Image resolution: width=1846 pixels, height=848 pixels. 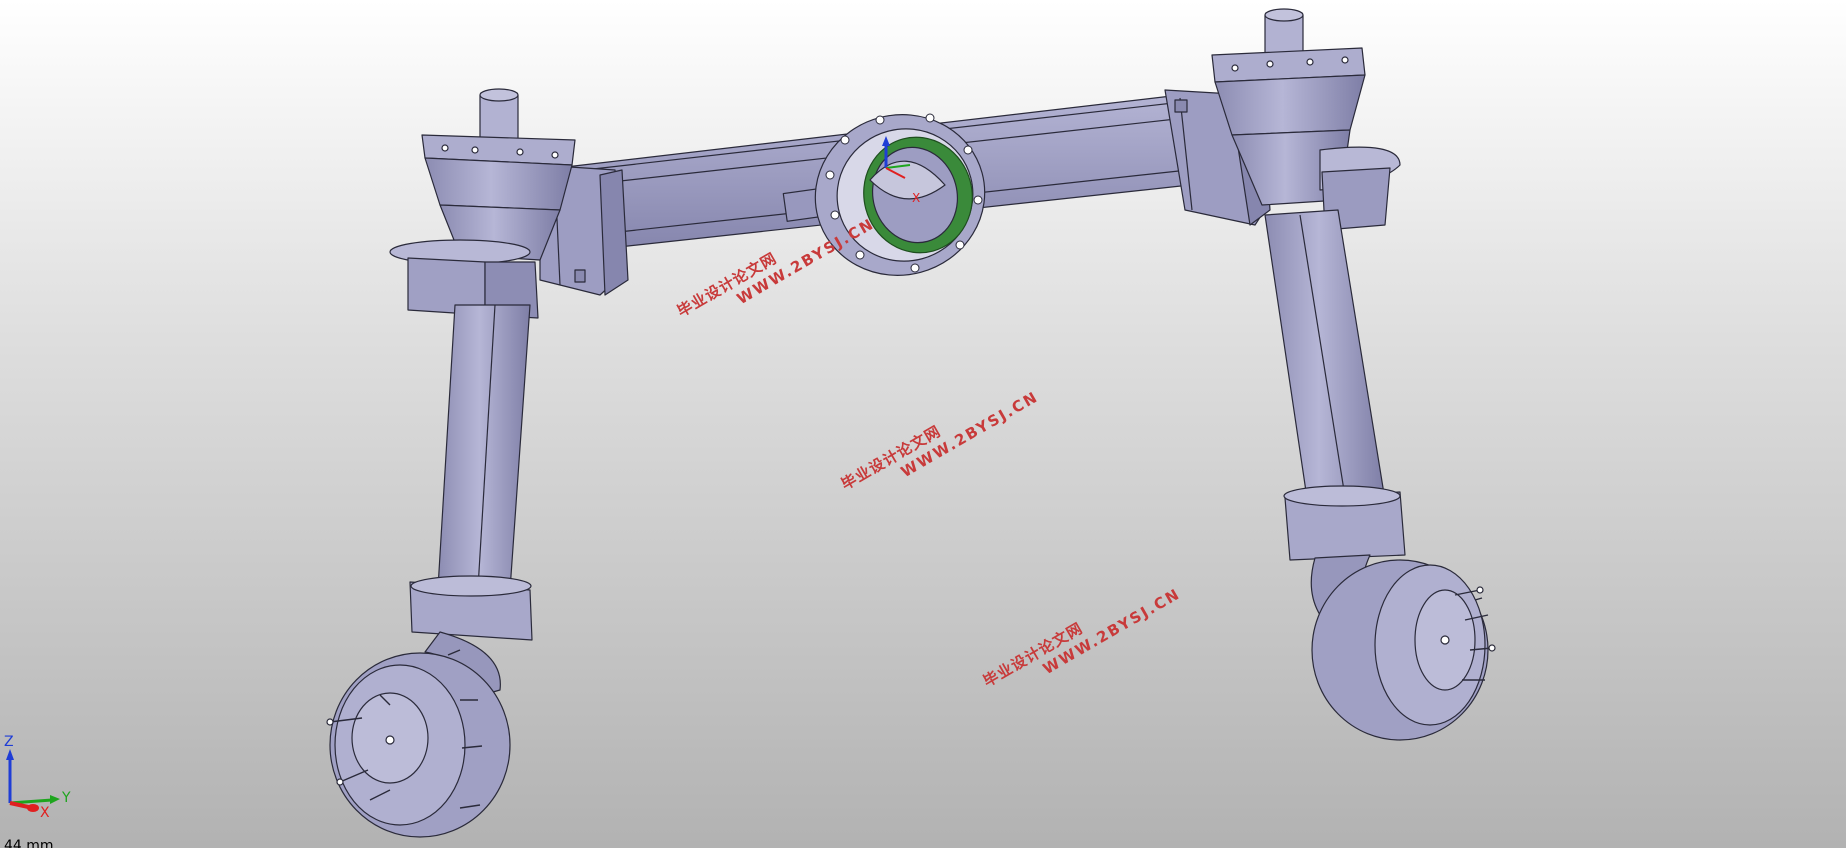 What do you see at coordinates (9, 742) in the screenshot?
I see `axis-z-label: Z` at bounding box center [9, 742].